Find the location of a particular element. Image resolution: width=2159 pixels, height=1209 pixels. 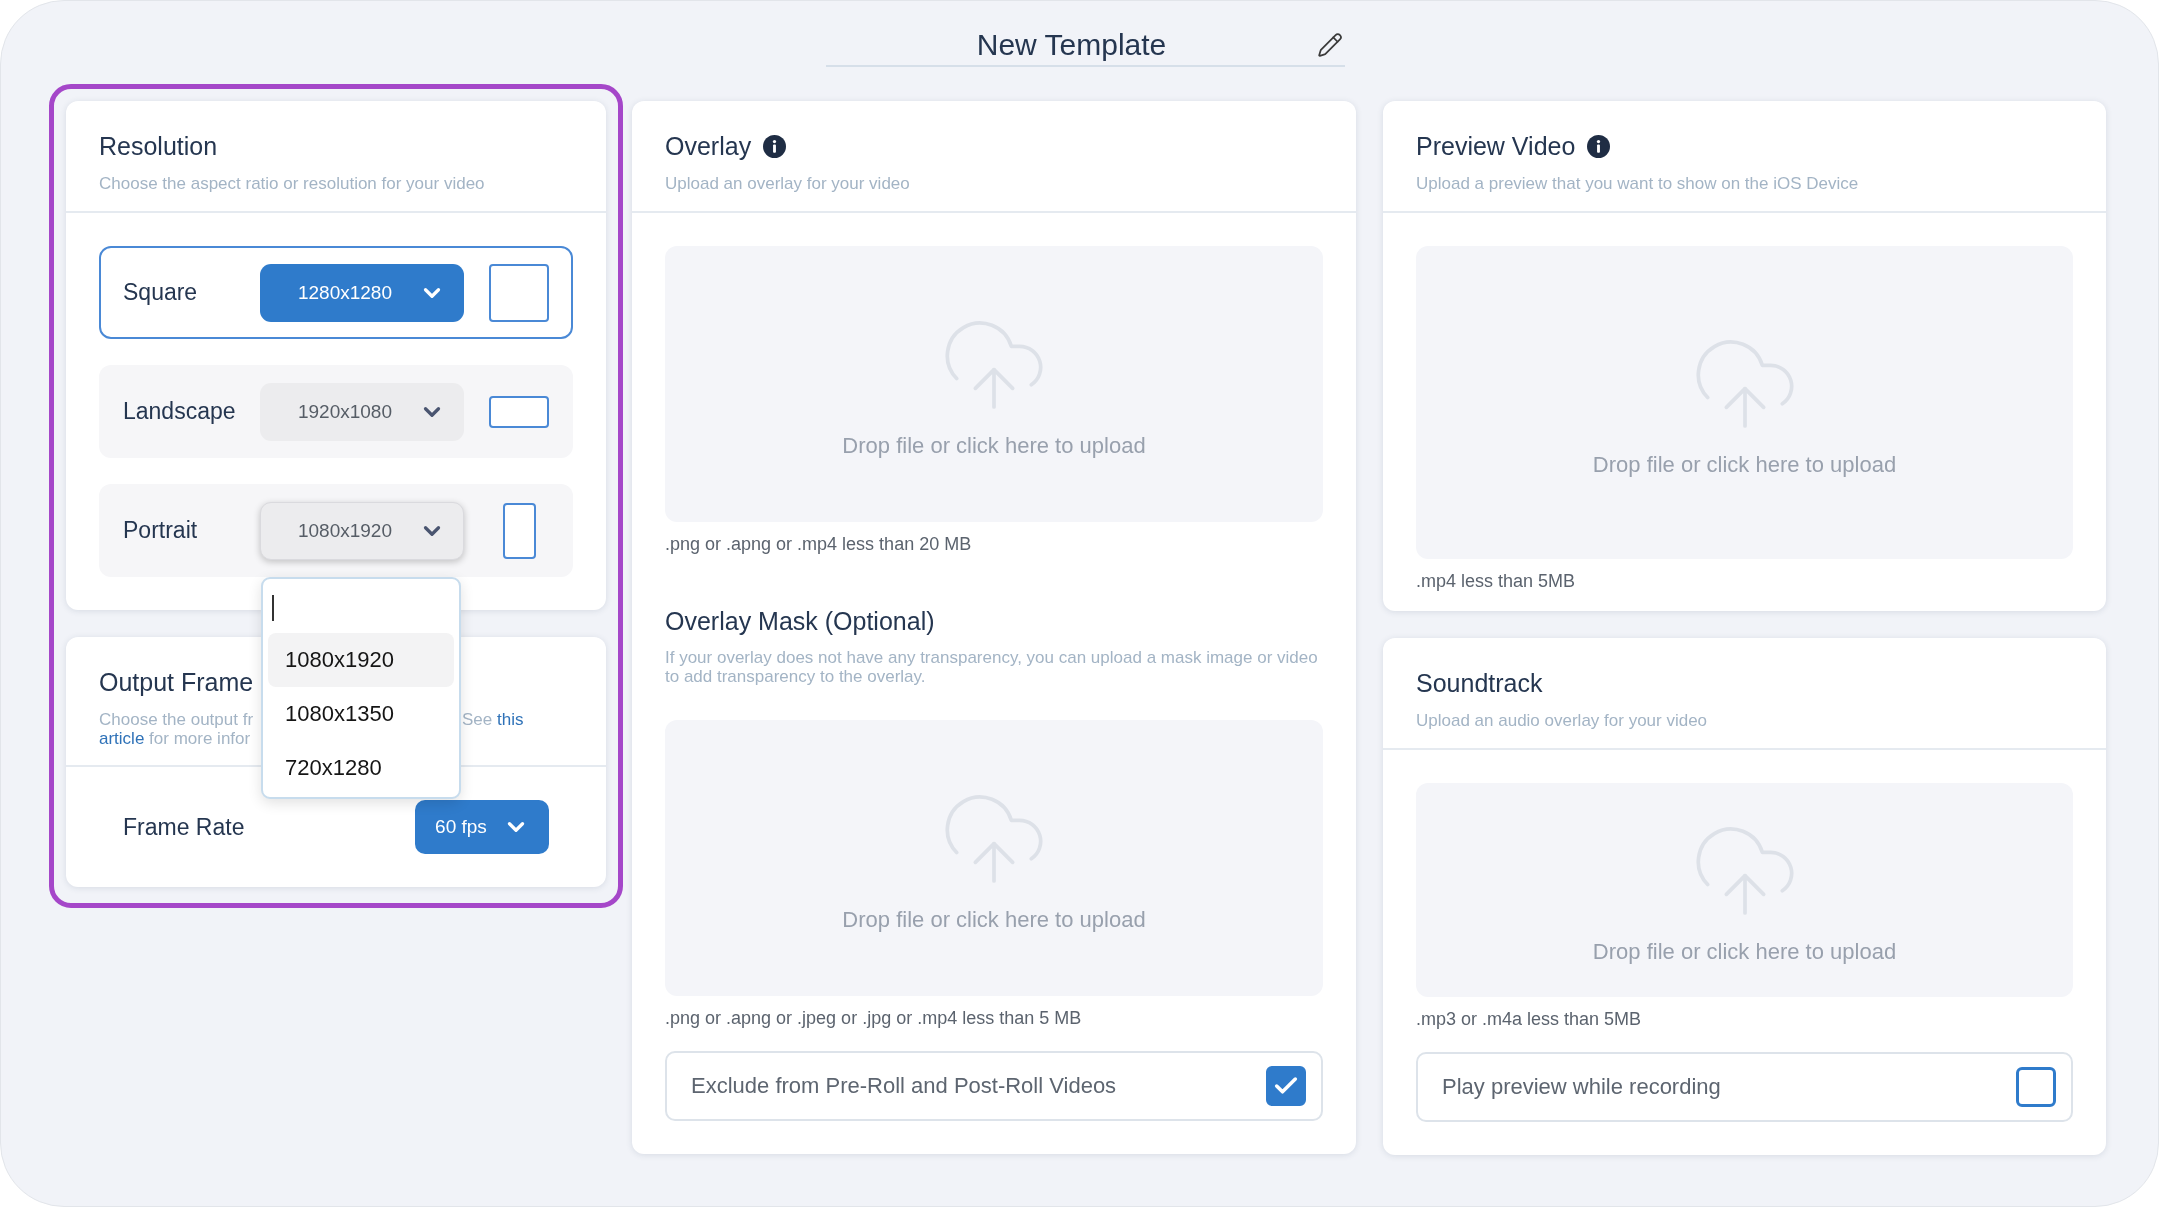

checkbox-label: Exclude from Pre-Roll and Post-Roll Videos is located at coordinates (904, 1086).